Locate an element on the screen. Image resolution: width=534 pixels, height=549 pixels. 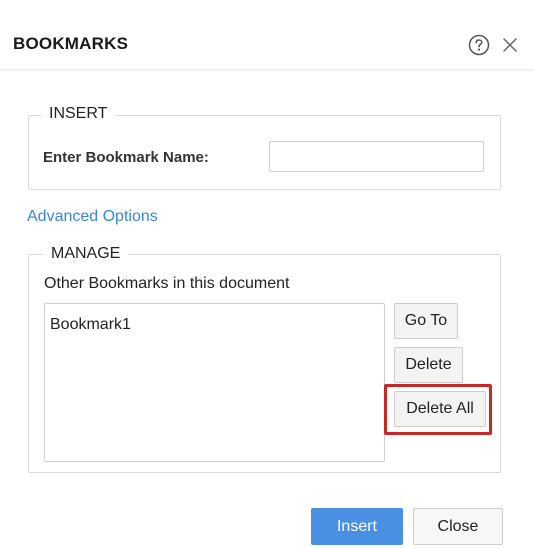
dialog-header: BOOKMARKS is located at coordinates (267, 35).